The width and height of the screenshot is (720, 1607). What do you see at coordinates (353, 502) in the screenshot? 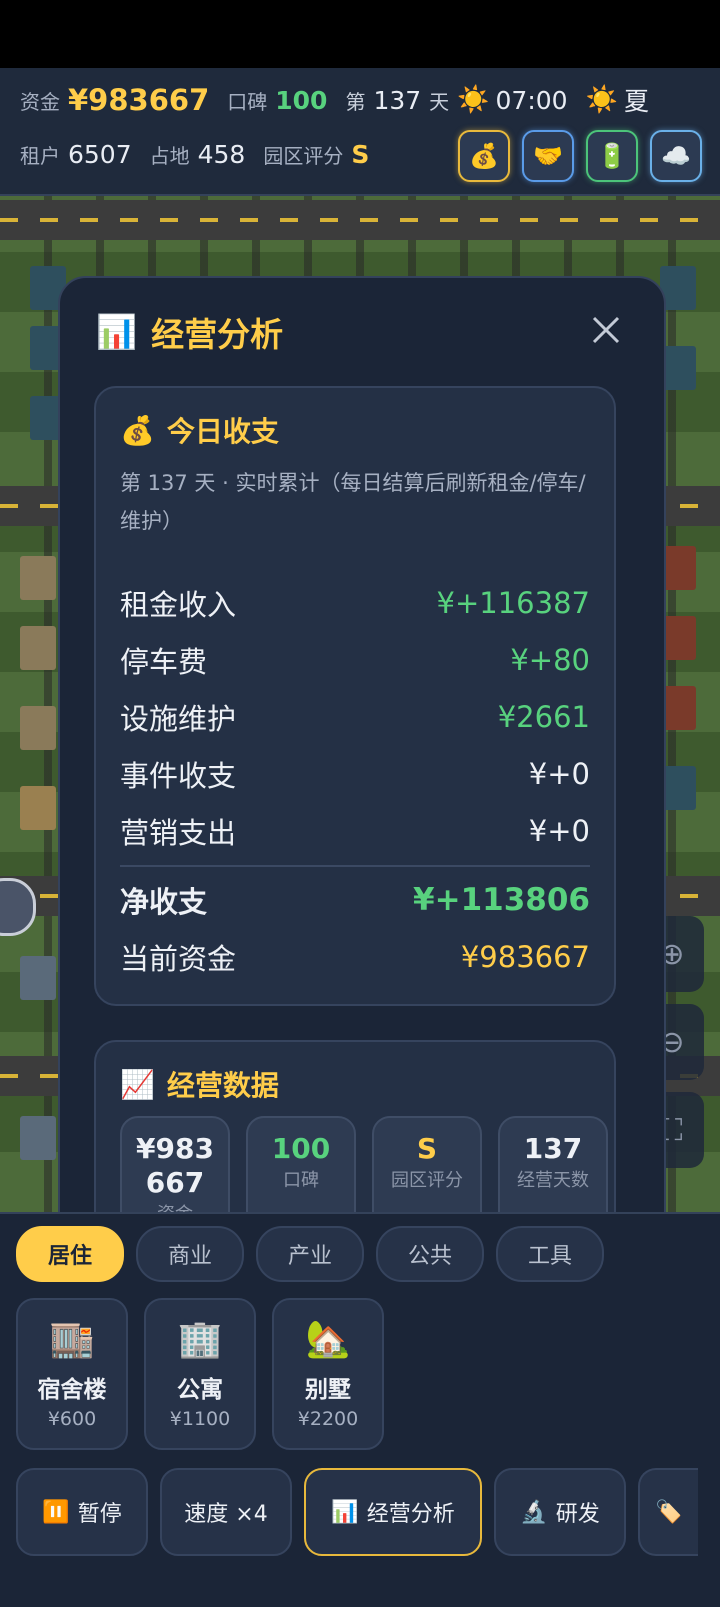
I see `today-subtitle: 第 137 天 · 实时累计（每日结算后刷新租金/停车/维护）` at bounding box center [353, 502].